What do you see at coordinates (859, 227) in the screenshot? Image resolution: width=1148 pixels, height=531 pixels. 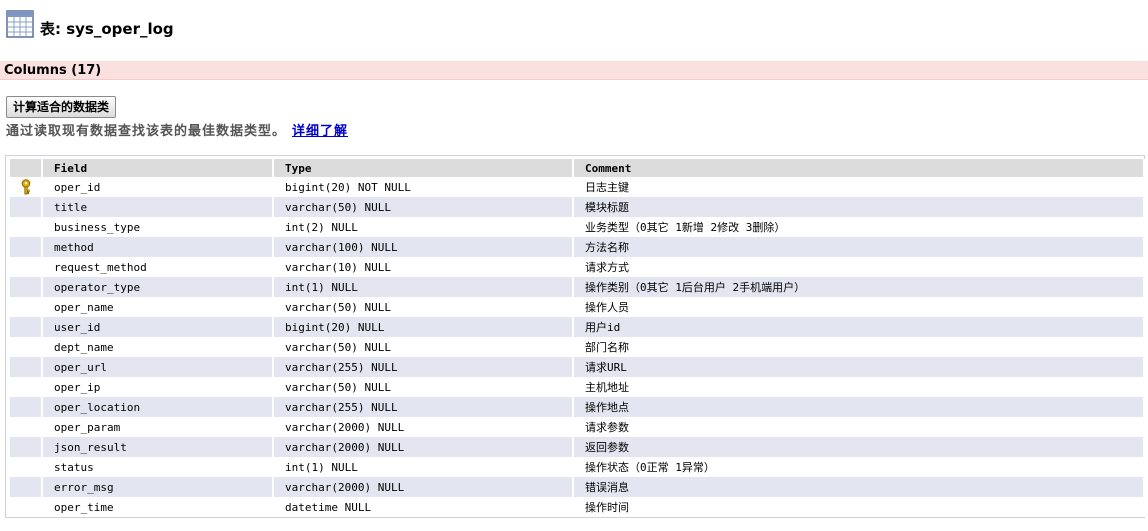 I see `comment-cell: 业务类型（0其它 1新增 2修改 3删除）` at bounding box center [859, 227].